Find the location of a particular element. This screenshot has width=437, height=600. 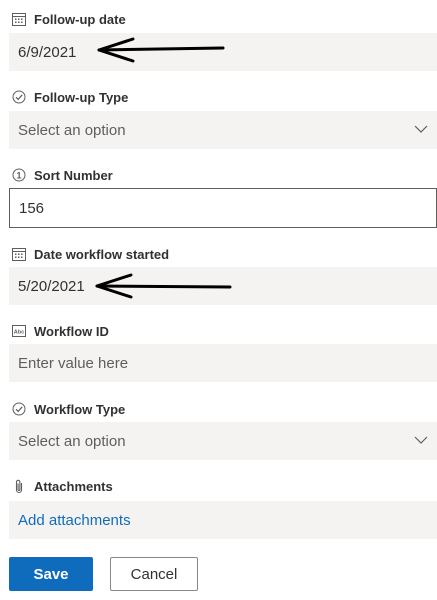

save-button: Save is located at coordinates (51, 574).